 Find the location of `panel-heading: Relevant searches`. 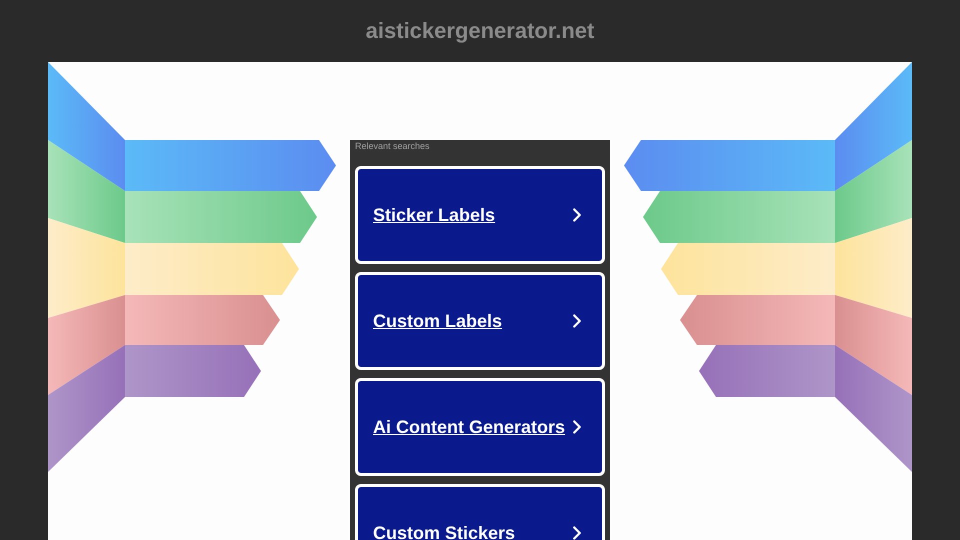

panel-heading: Relevant searches is located at coordinates (392, 146).